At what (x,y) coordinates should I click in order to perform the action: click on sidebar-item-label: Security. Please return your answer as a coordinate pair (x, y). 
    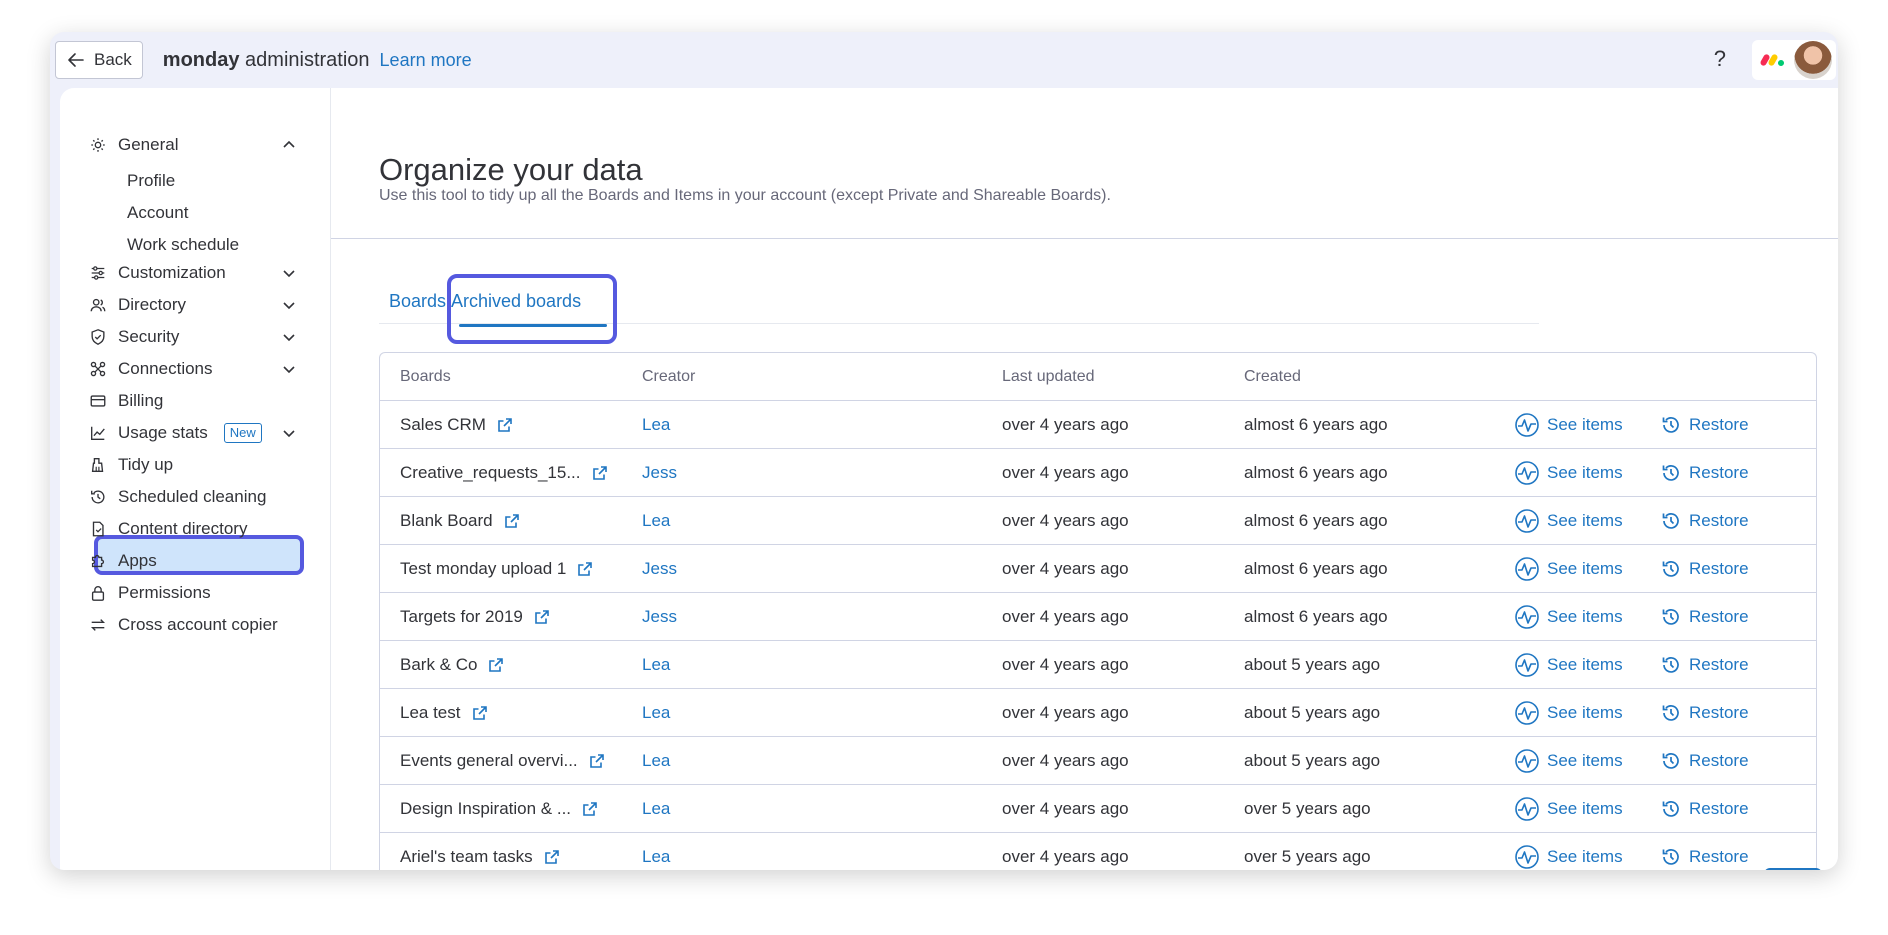
    Looking at the image, I should click on (149, 336).